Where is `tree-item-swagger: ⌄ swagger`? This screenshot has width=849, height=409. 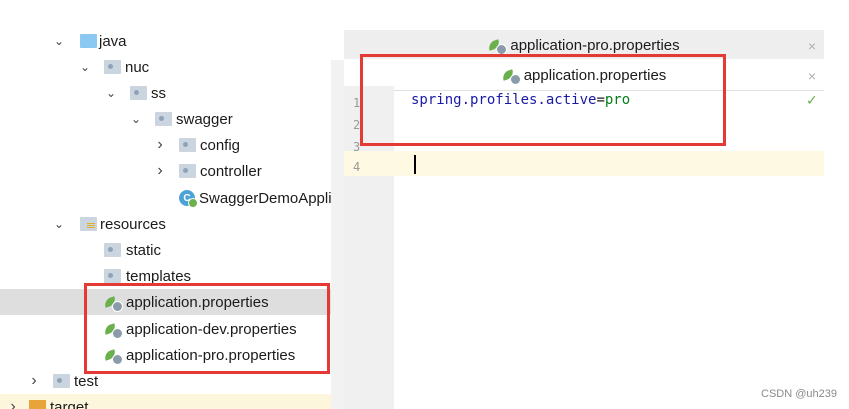 tree-item-swagger: ⌄ swagger is located at coordinates (172, 119).